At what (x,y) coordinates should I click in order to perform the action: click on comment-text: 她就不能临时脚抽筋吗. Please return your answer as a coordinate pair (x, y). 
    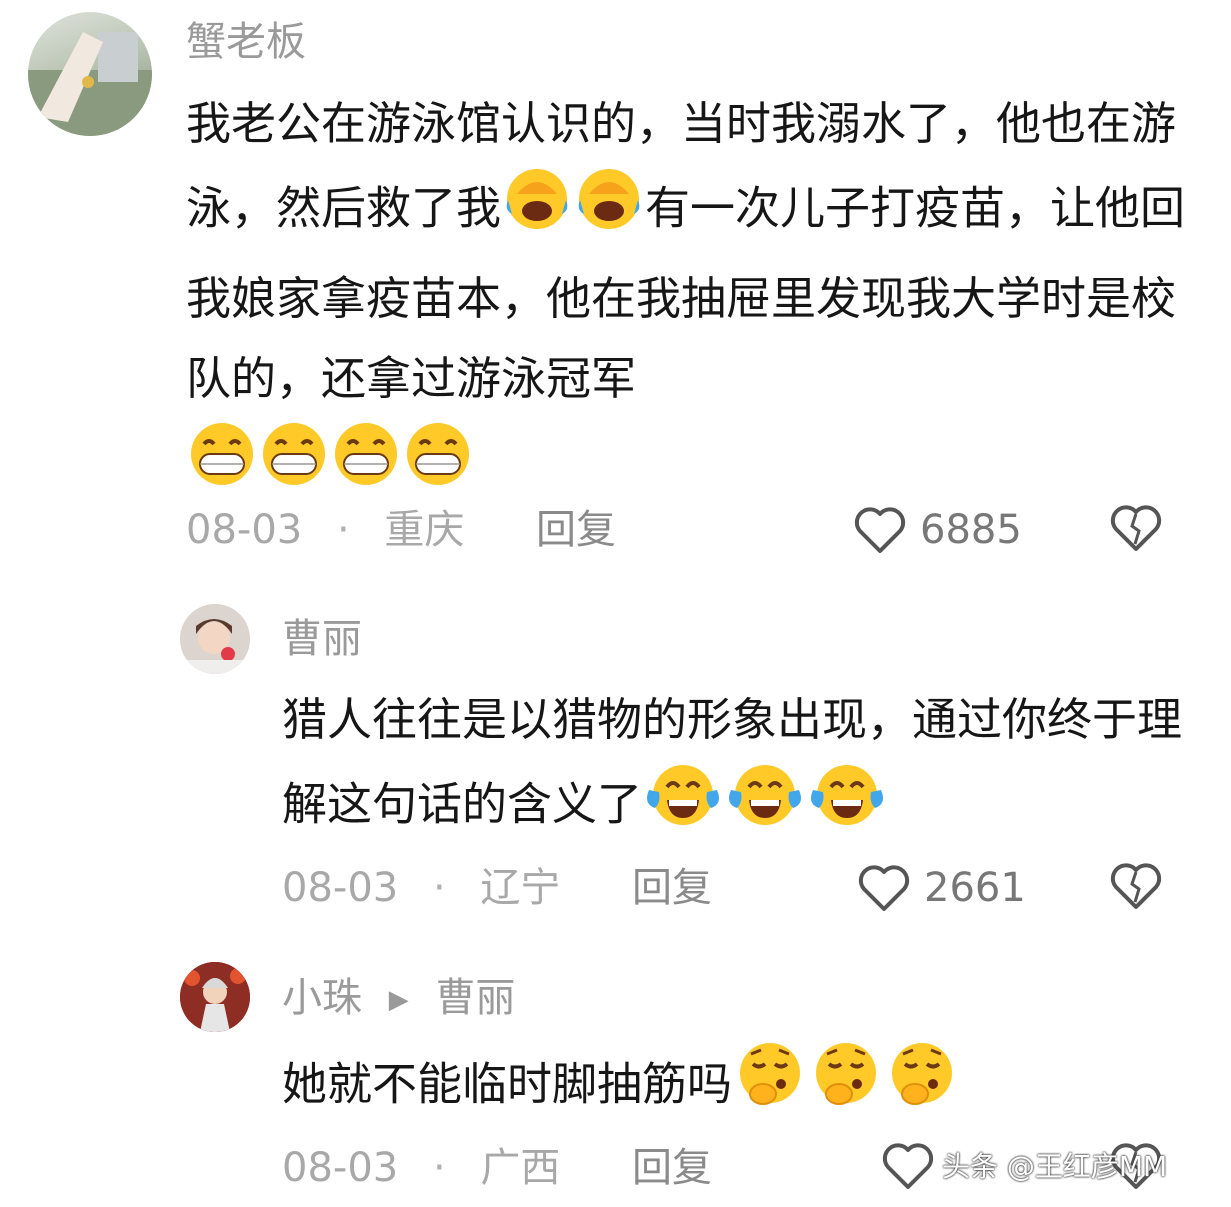
    Looking at the image, I should click on (732, 1087).